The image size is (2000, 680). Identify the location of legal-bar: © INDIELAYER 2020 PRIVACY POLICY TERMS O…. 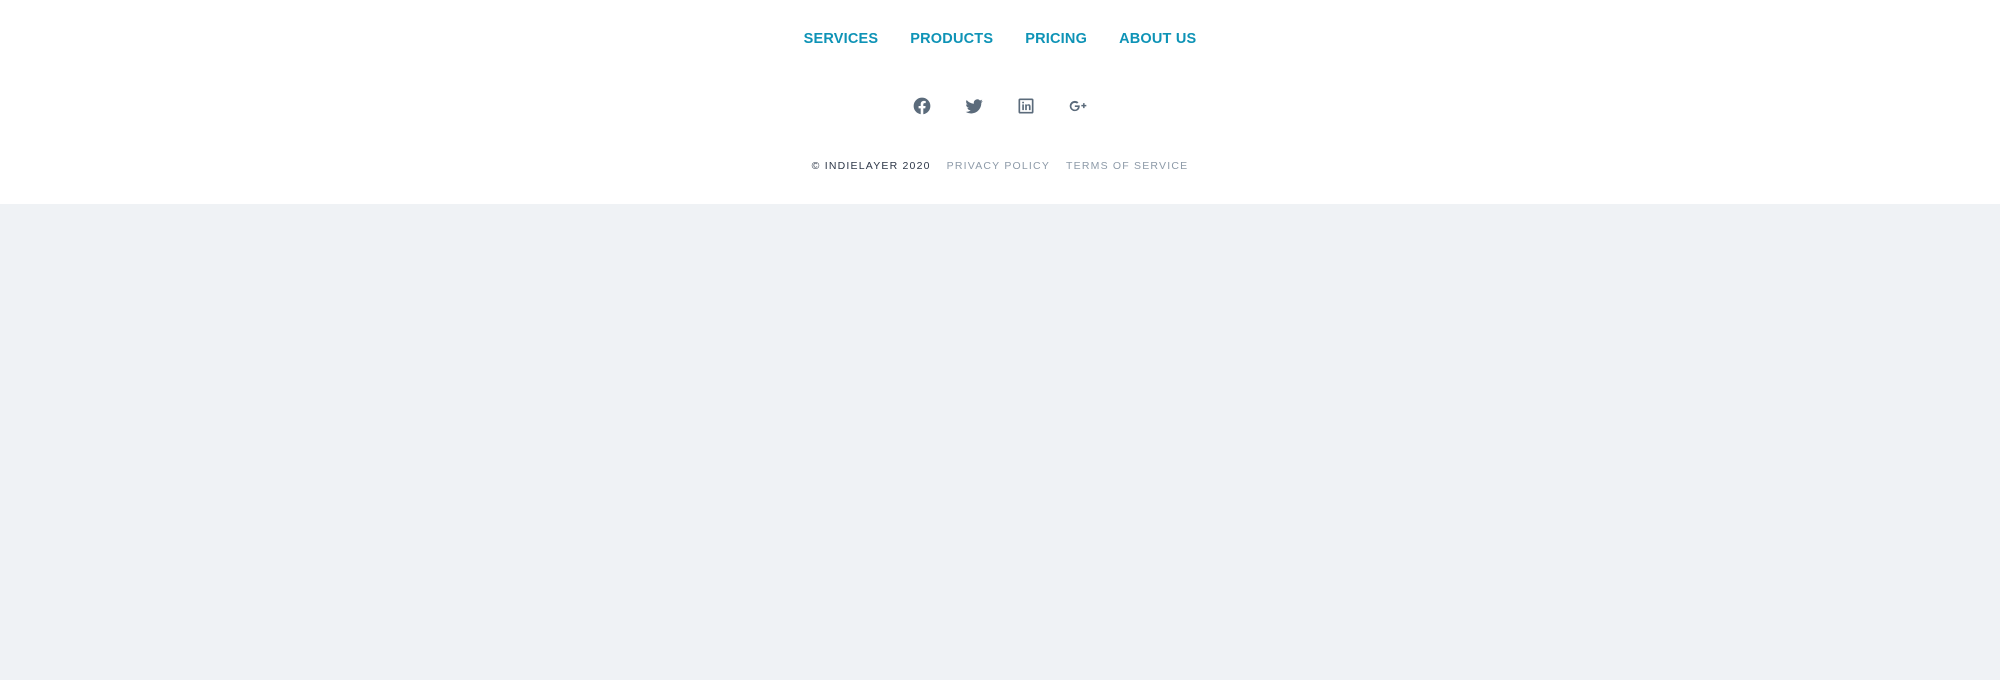
(1000, 166).